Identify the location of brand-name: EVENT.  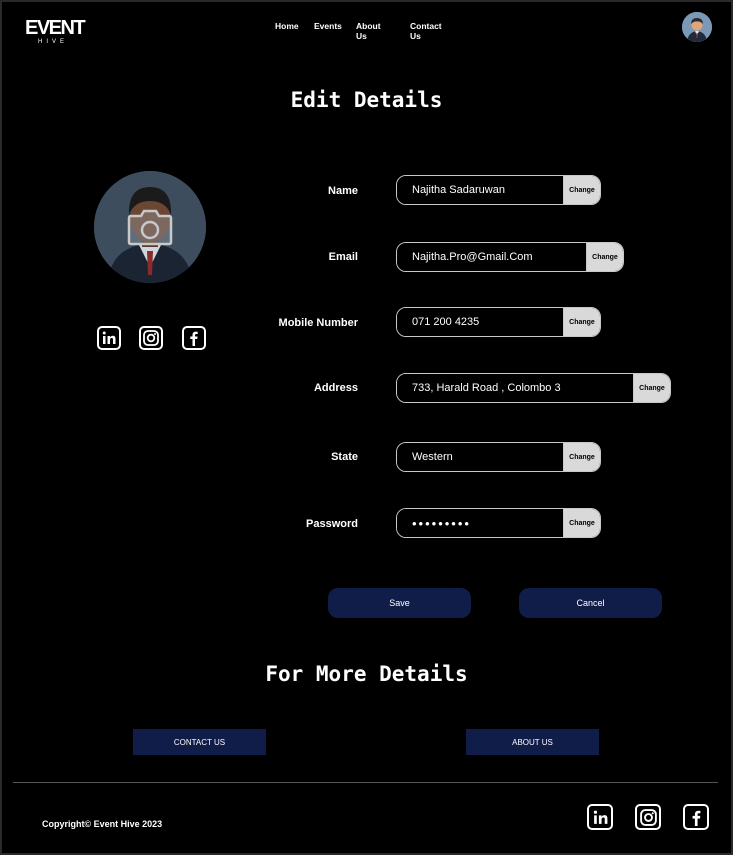
(55, 28).